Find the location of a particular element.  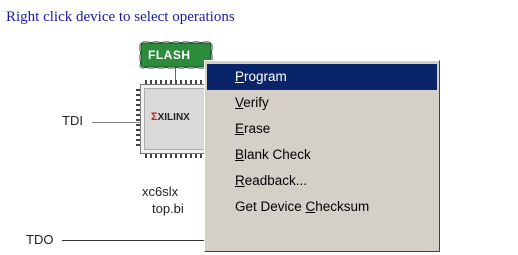

xilinx-logo: ΣXILINX is located at coordinates (170, 117).